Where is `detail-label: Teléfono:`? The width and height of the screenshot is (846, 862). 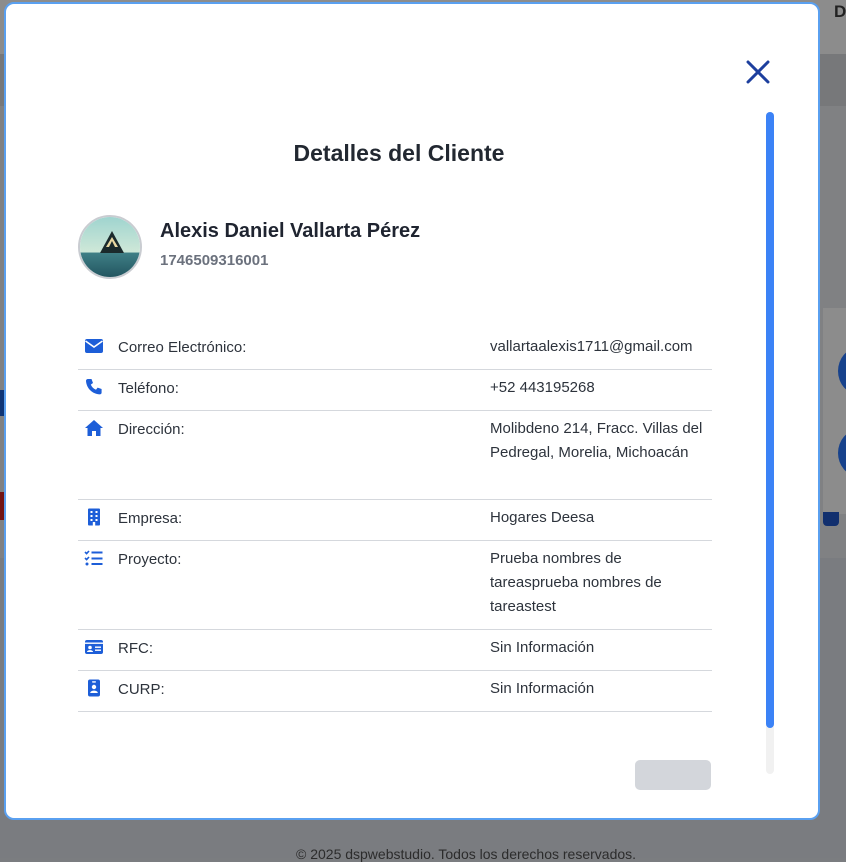 detail-label: Teléfono: is located at coordinates (148, 388).